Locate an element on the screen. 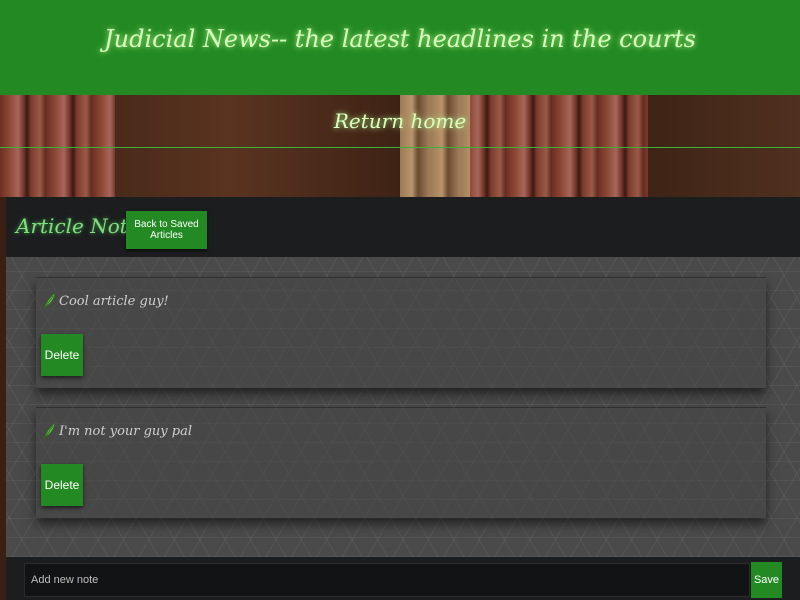 This screenshot has height=600, width=800. new-note-input is located at coordinates (387, 580).